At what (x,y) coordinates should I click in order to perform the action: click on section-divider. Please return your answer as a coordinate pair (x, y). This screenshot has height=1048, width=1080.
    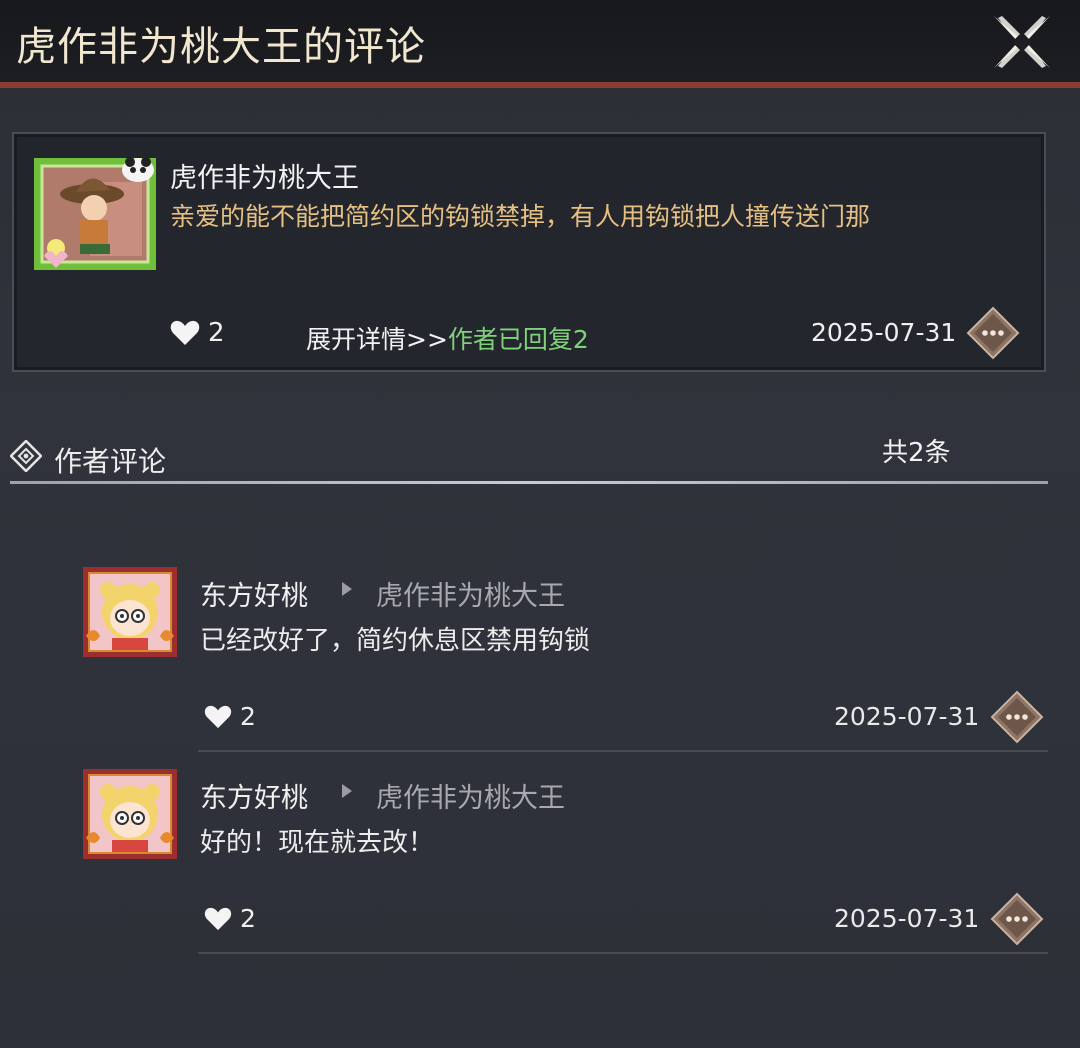
    Looking at the image, I should click on (529, 482).